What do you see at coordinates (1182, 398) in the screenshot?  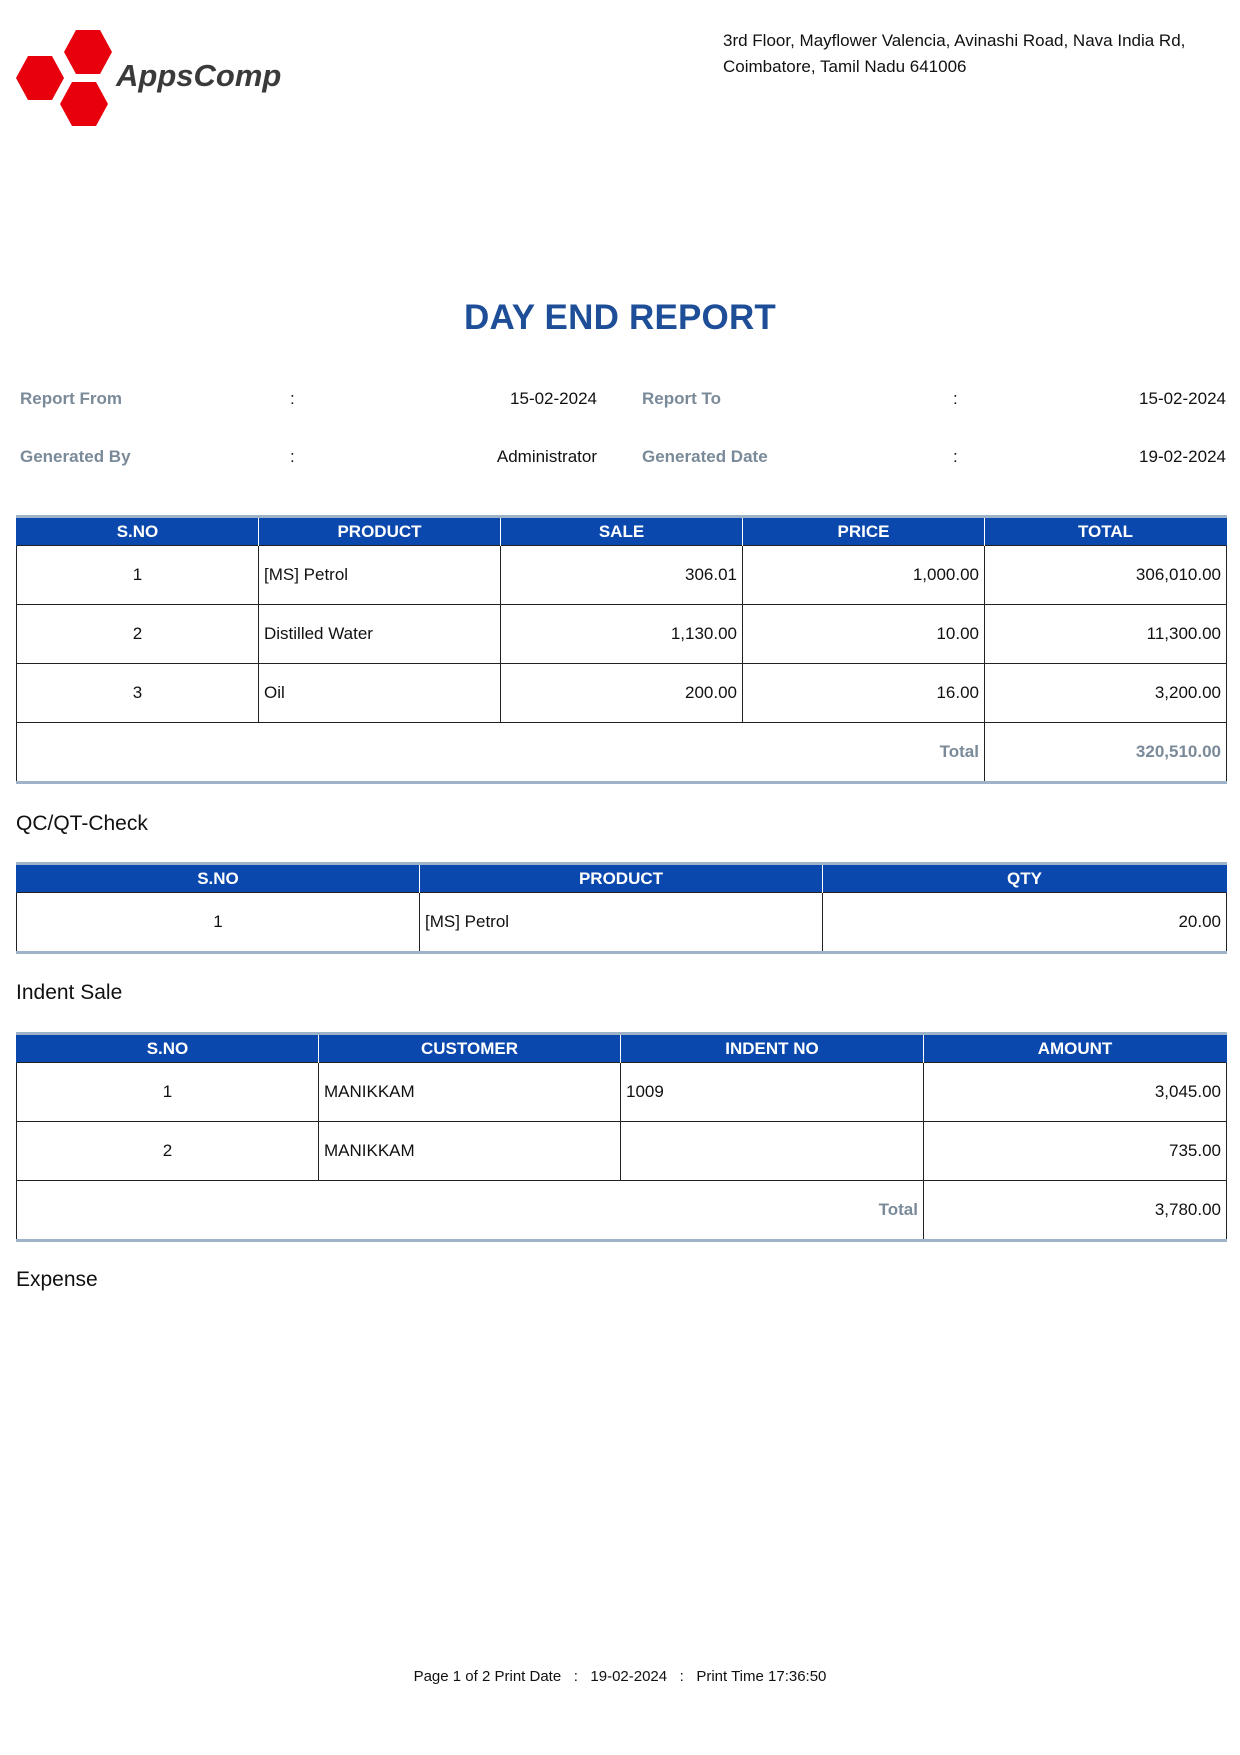 I see `report-to-value: 15-02-2024` at bounding box center [1182, 398].